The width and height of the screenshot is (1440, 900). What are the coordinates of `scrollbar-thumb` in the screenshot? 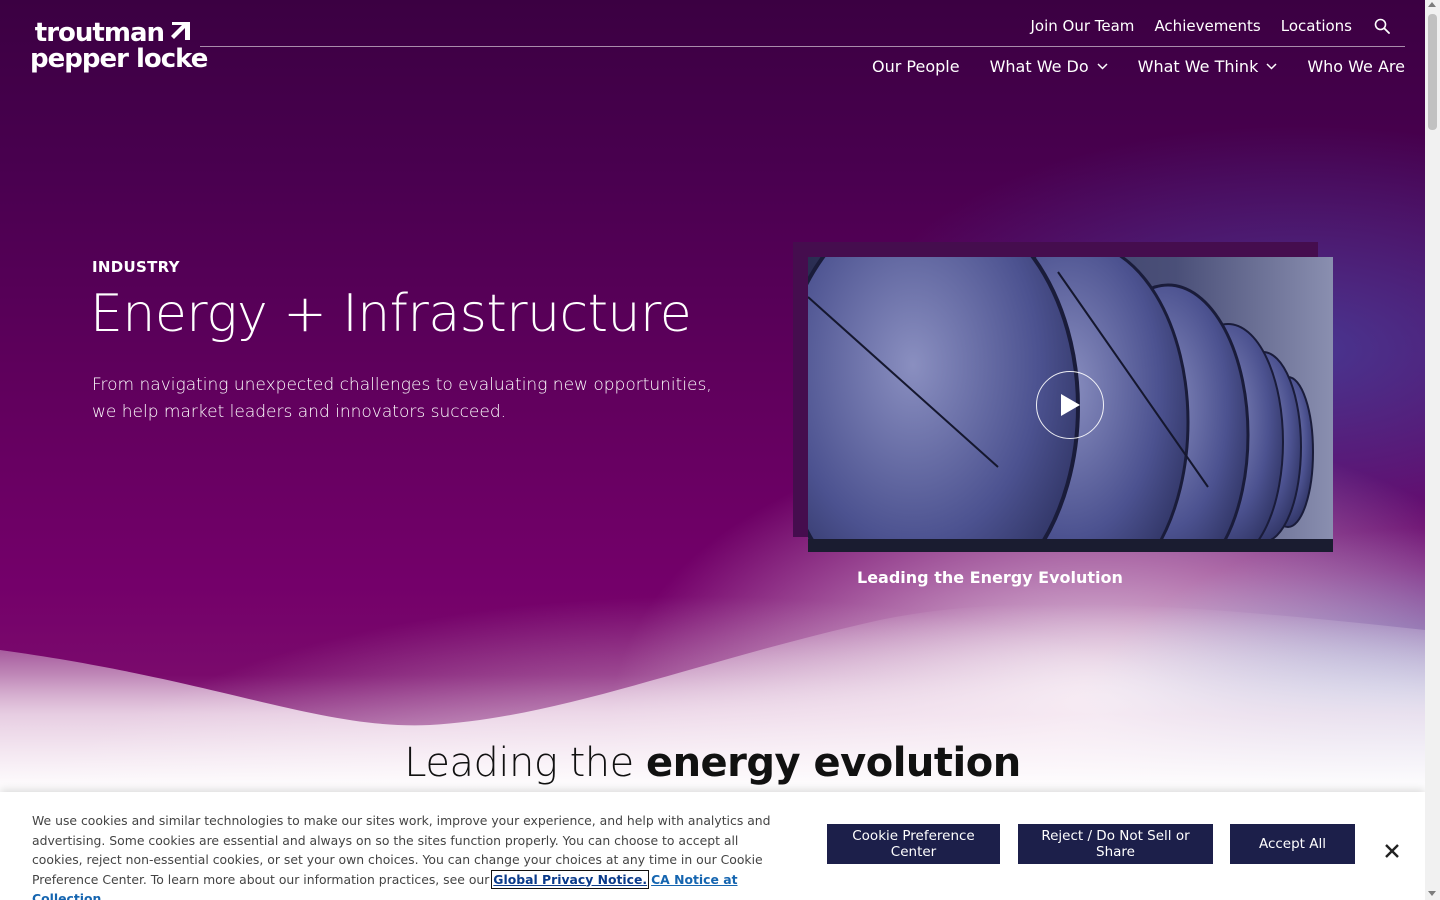 It's located at (1432, 72).